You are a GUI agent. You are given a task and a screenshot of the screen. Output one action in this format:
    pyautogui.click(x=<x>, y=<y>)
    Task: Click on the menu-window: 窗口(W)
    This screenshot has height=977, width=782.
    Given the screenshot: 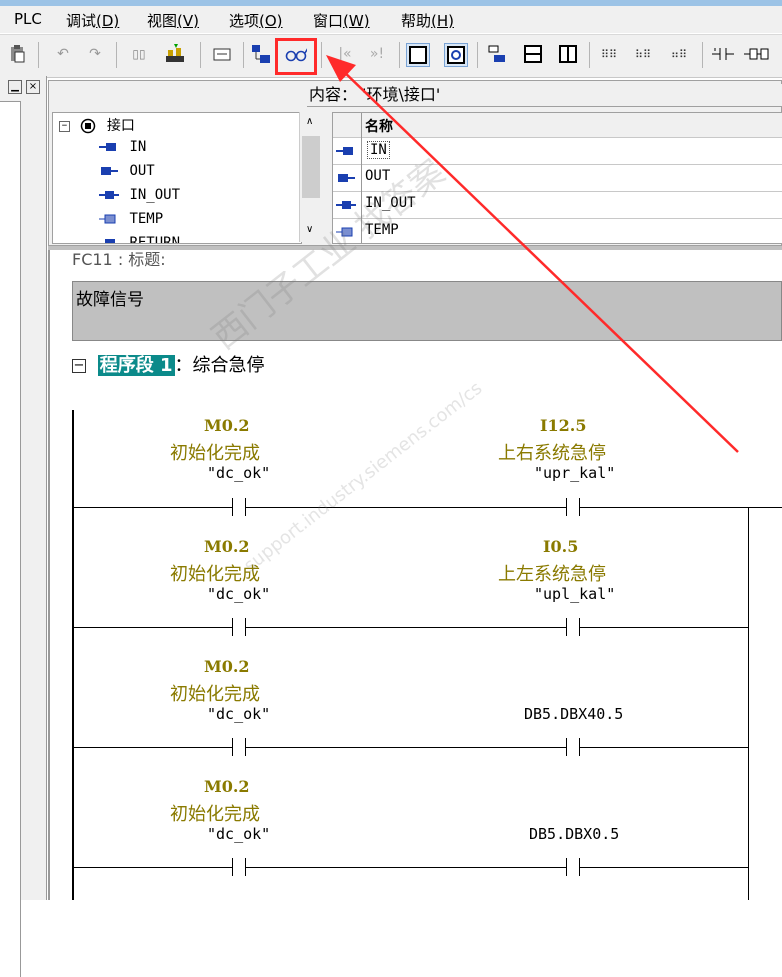 What is the action you would take?
    pyautogui.click(x=341, y=20)
    